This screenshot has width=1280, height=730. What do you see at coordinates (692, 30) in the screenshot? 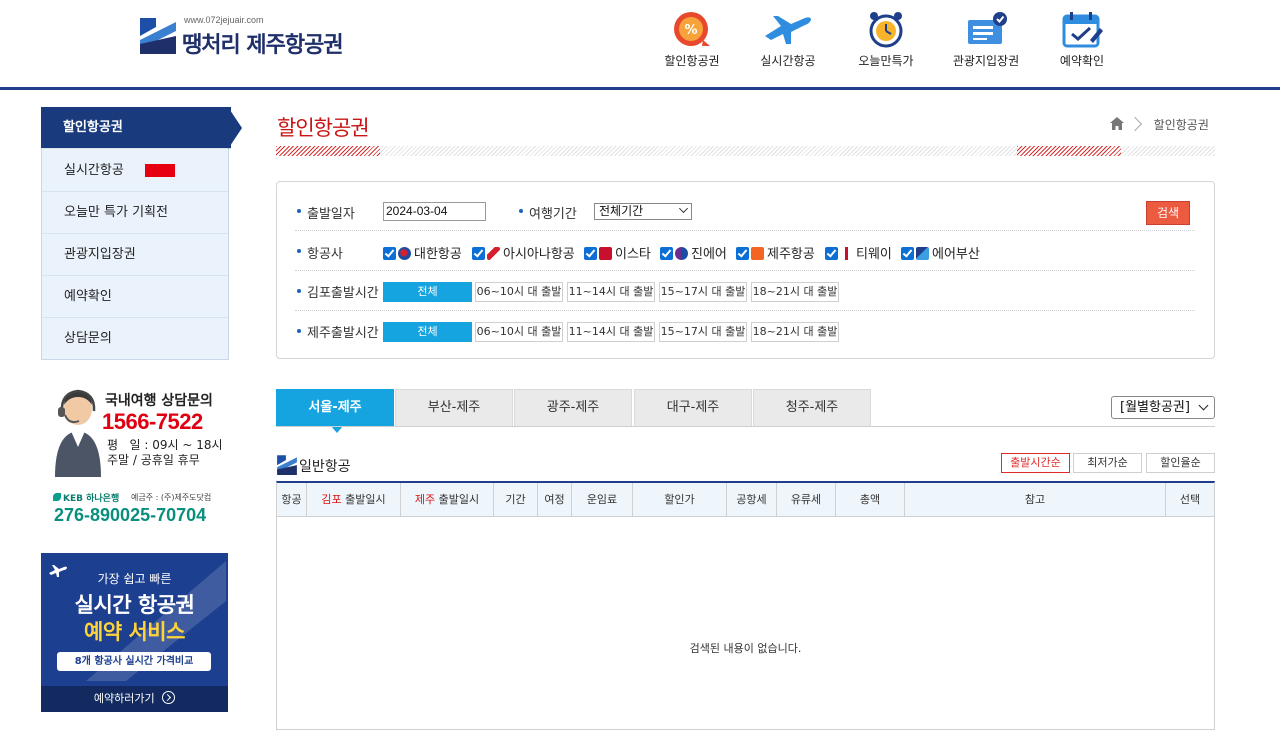
I see `discount-badge-icon: %` at bounding box center [692, 30].